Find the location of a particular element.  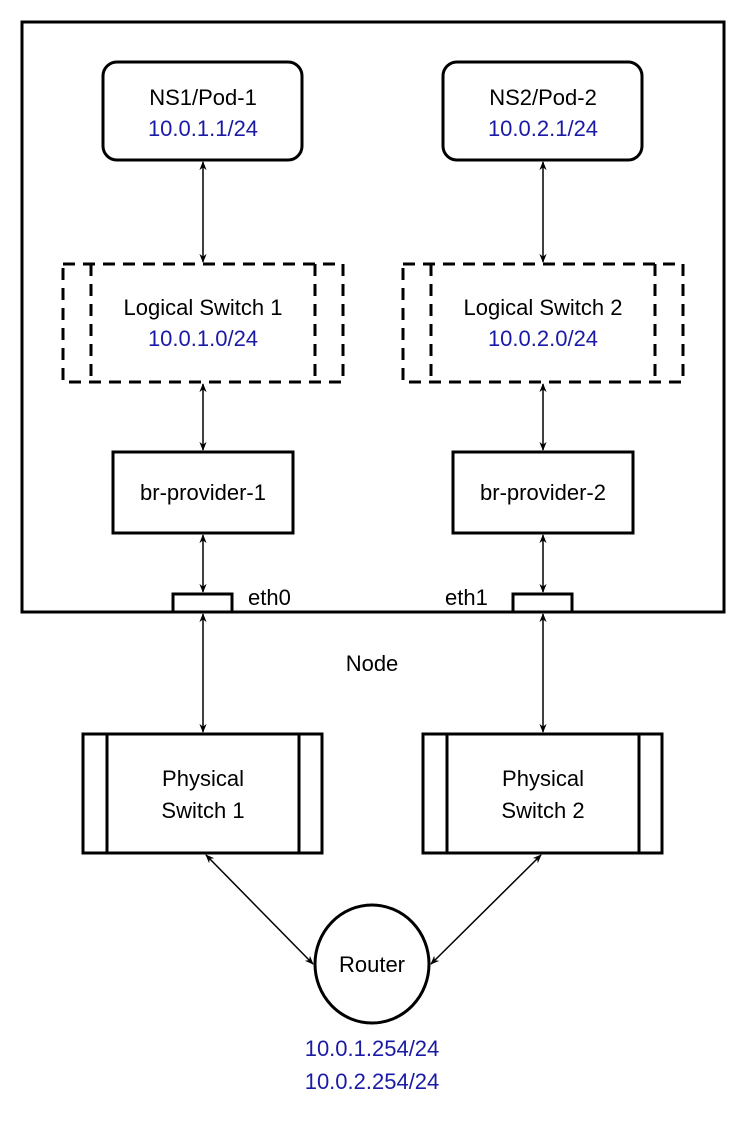

br-provider-2-name: br-provider-2 is located at coordinates (543, 492).